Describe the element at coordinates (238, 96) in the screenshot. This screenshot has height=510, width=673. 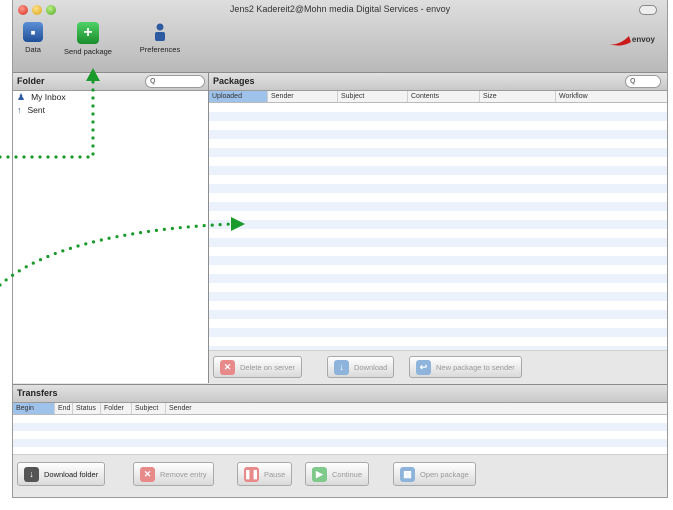
I see `column-uploaded: Uploaded` at that location.